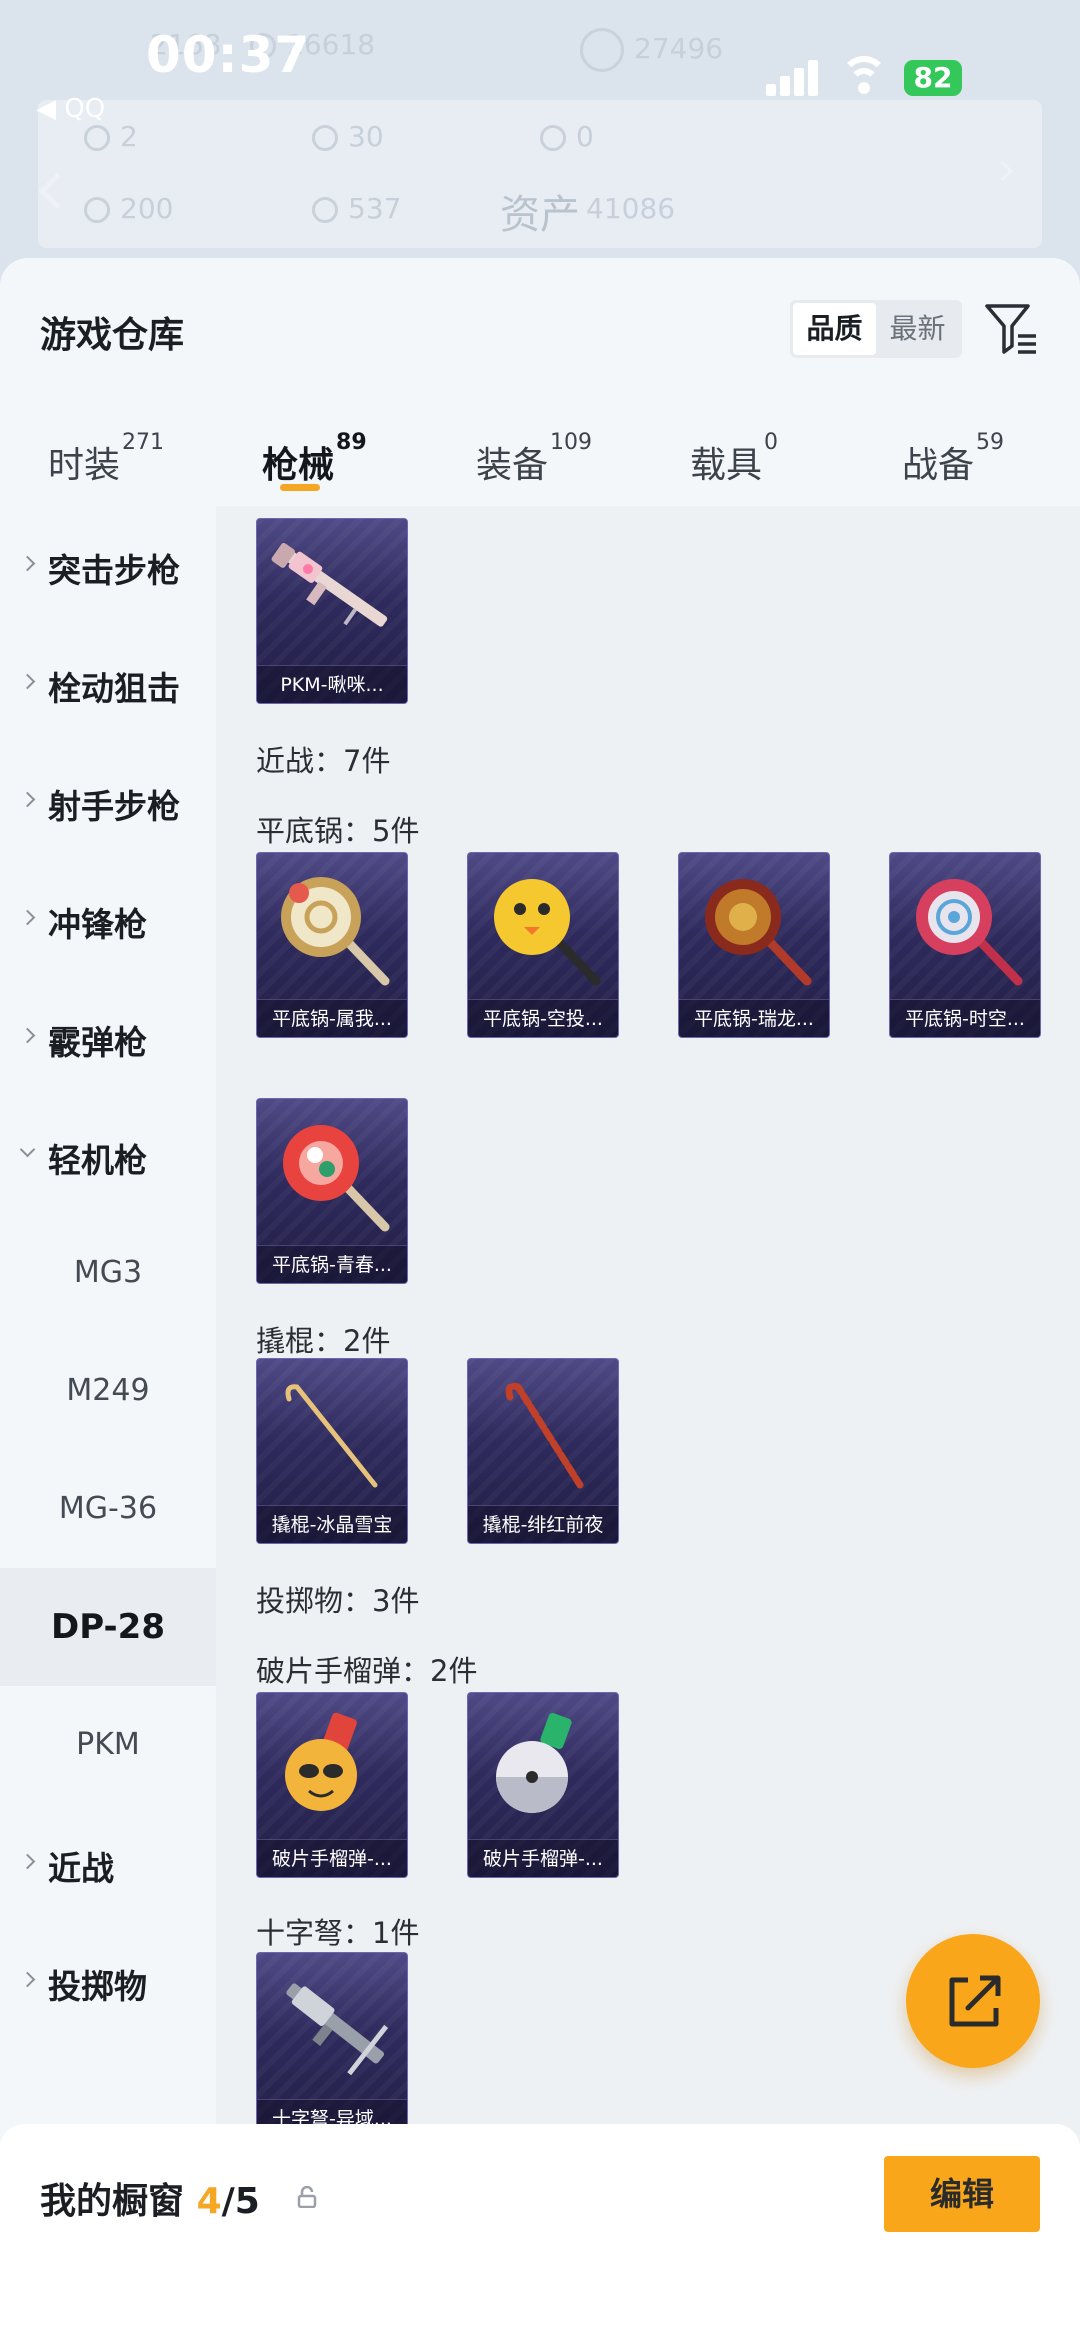  What do you see at coordinates (834, 329) in the screenshot?
I see `sort-quality-button: 品质` at bounding box center [834, 329].